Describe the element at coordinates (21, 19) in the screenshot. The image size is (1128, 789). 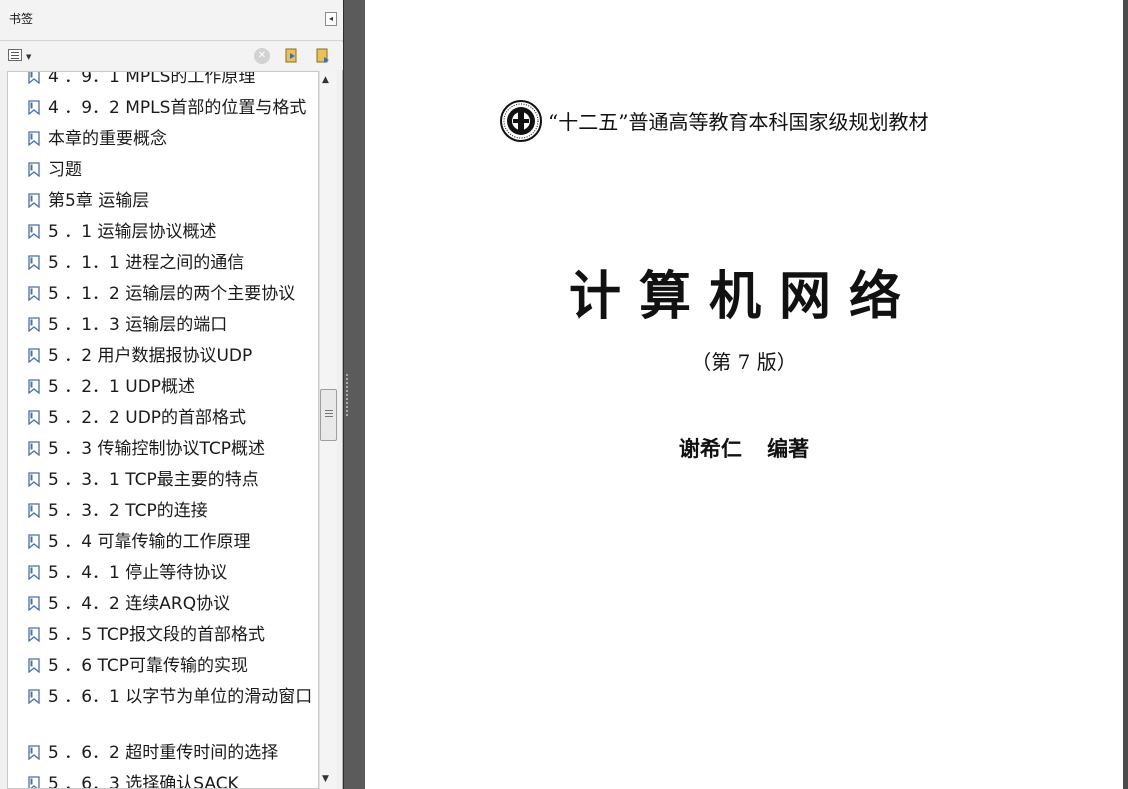
I see `panel-title: 书签` at that location.